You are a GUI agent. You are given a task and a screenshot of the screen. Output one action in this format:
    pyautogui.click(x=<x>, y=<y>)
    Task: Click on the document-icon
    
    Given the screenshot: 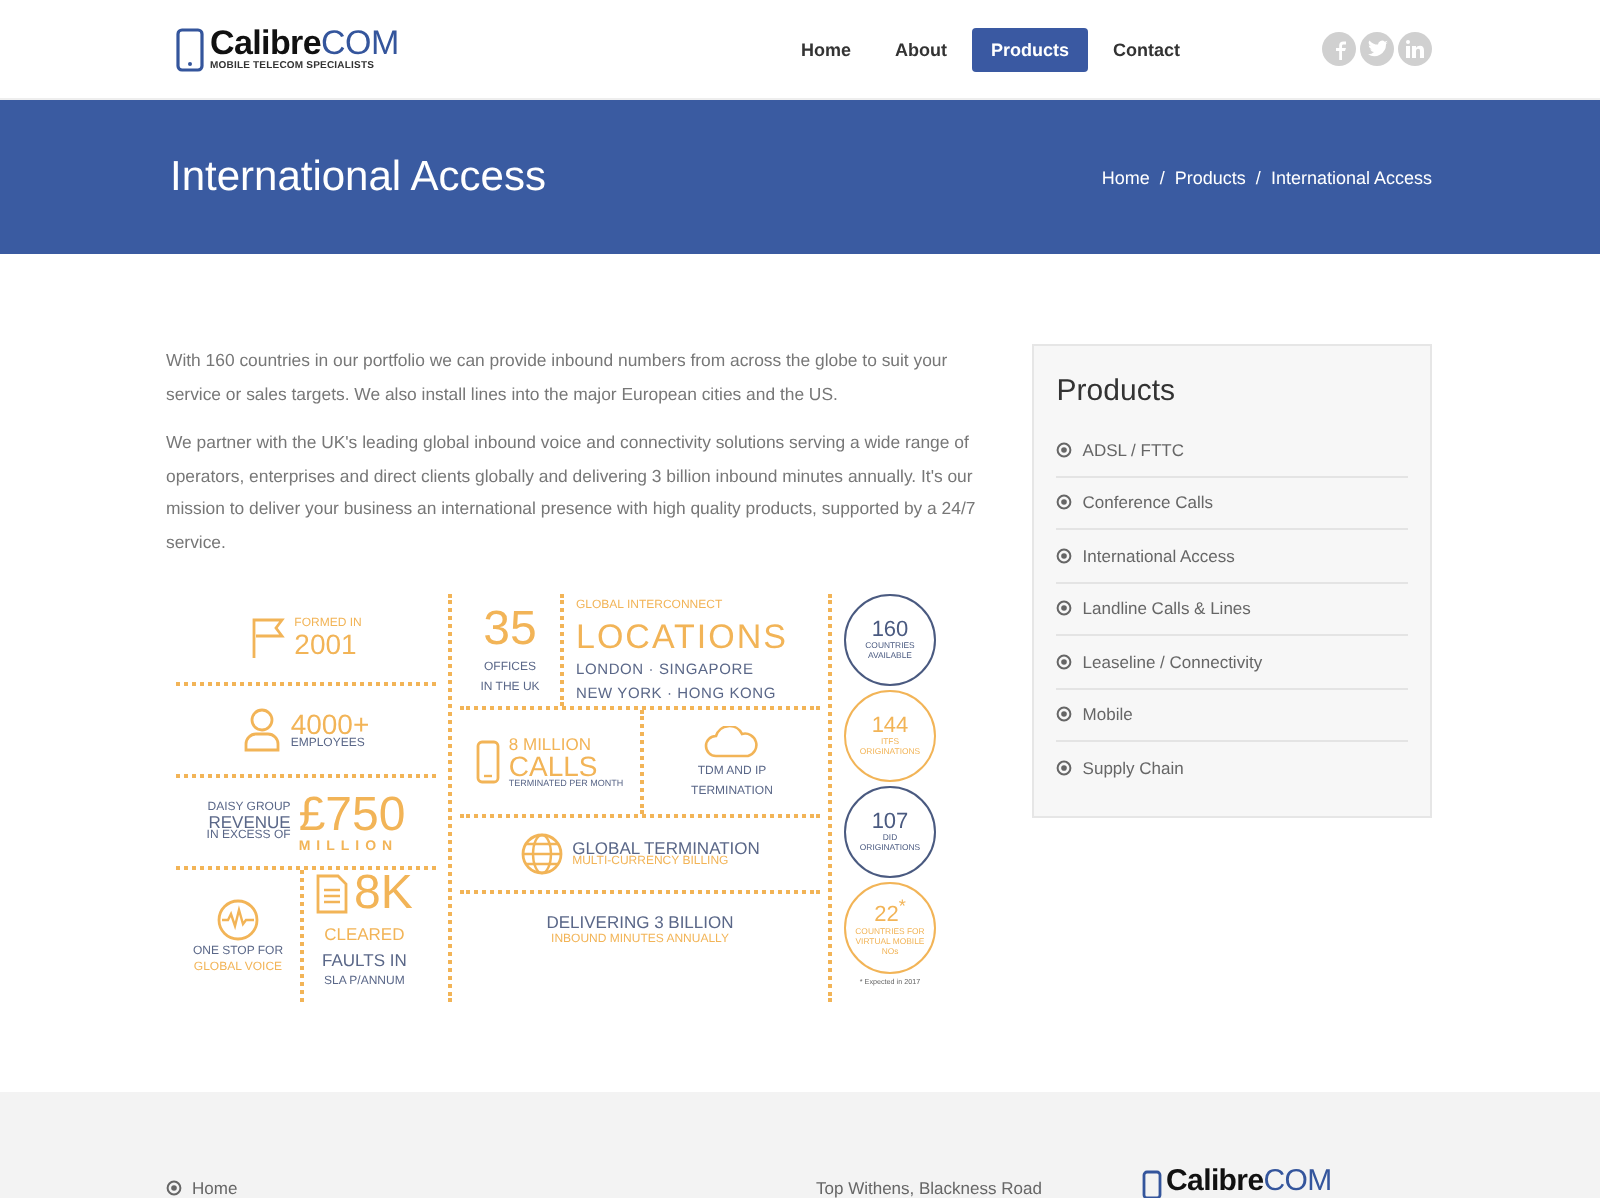 What is the action you would take?
    pyautogui.click(x=332, y=894)
    